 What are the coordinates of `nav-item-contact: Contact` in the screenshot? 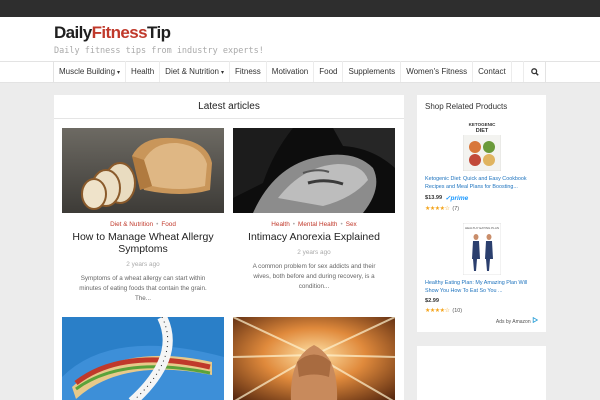 It's located at (492, 71).